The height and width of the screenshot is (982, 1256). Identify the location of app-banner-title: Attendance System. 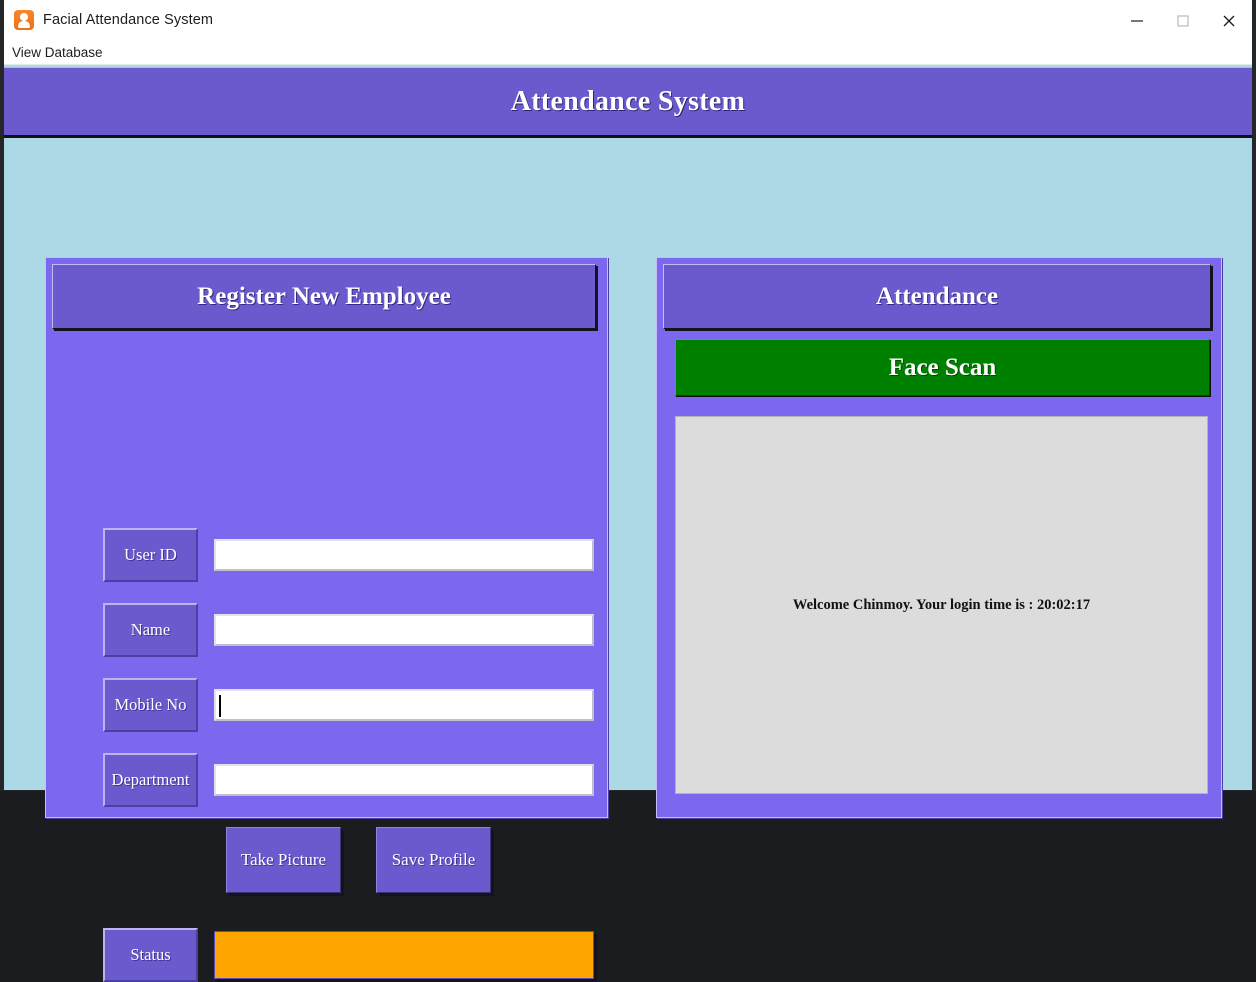
(628, 101).